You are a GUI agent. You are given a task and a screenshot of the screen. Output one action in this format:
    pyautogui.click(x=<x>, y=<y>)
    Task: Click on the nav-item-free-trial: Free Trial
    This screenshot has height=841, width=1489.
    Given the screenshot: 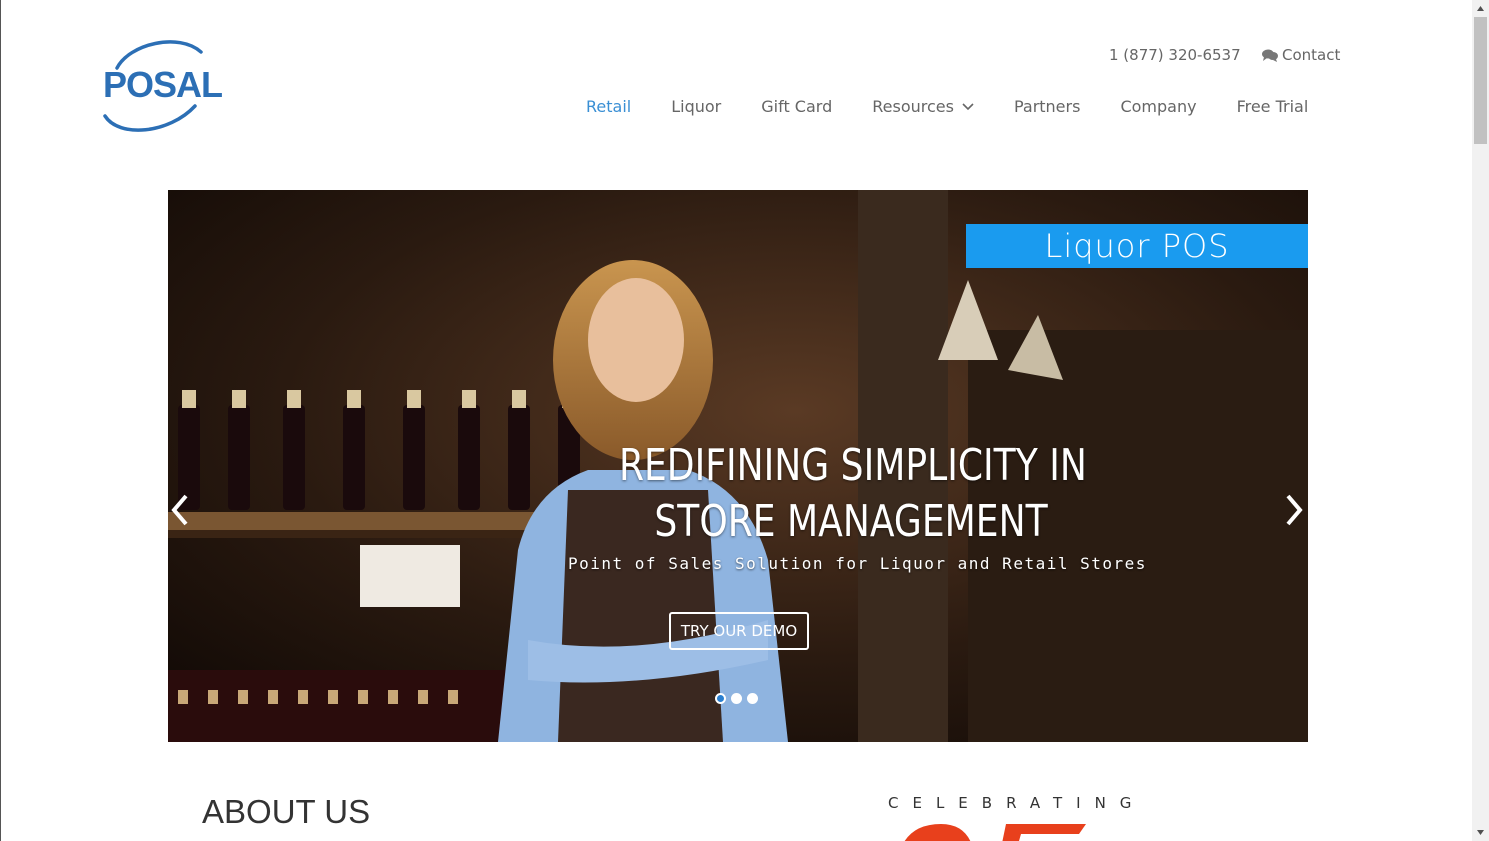 What is the action you would take?
    pyautogui.click(x=1273, y=106)
    